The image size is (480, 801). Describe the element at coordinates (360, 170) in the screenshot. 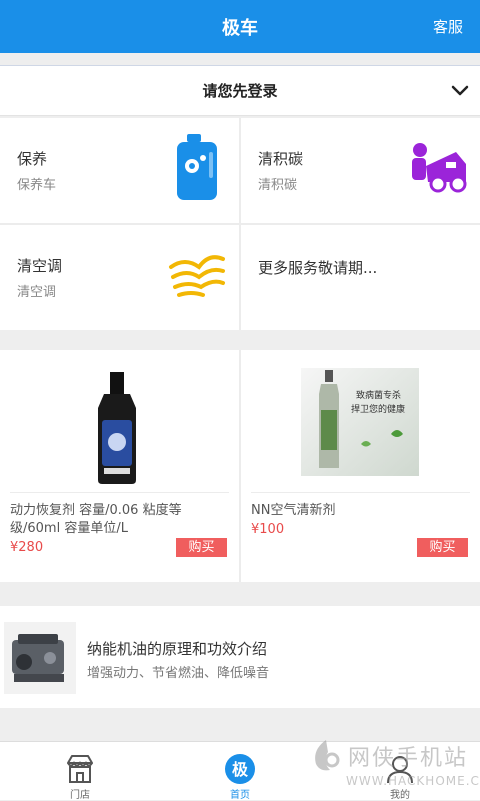

I see `service-carbon-cleaning: 清积碳 清积碳` at that location.